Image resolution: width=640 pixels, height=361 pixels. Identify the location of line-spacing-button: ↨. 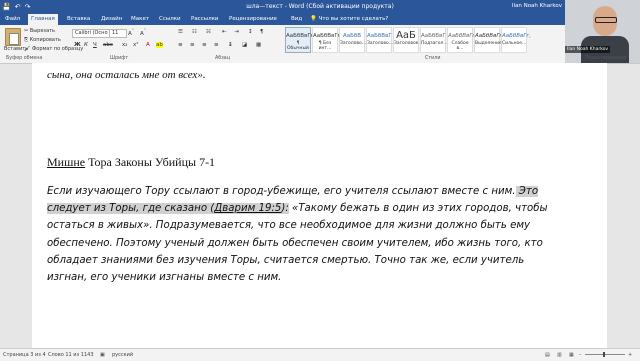
(230, 45).